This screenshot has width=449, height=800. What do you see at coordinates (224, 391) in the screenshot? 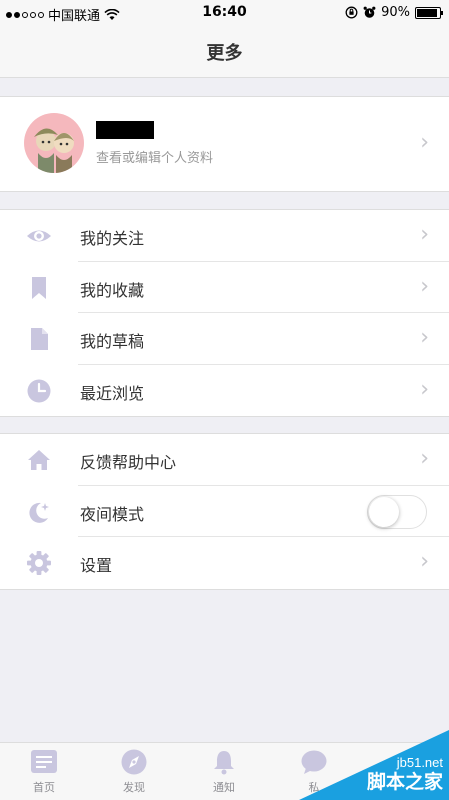
I see `menu-item-recent: 最近浏览 ›` at bounding box center [224, 391].